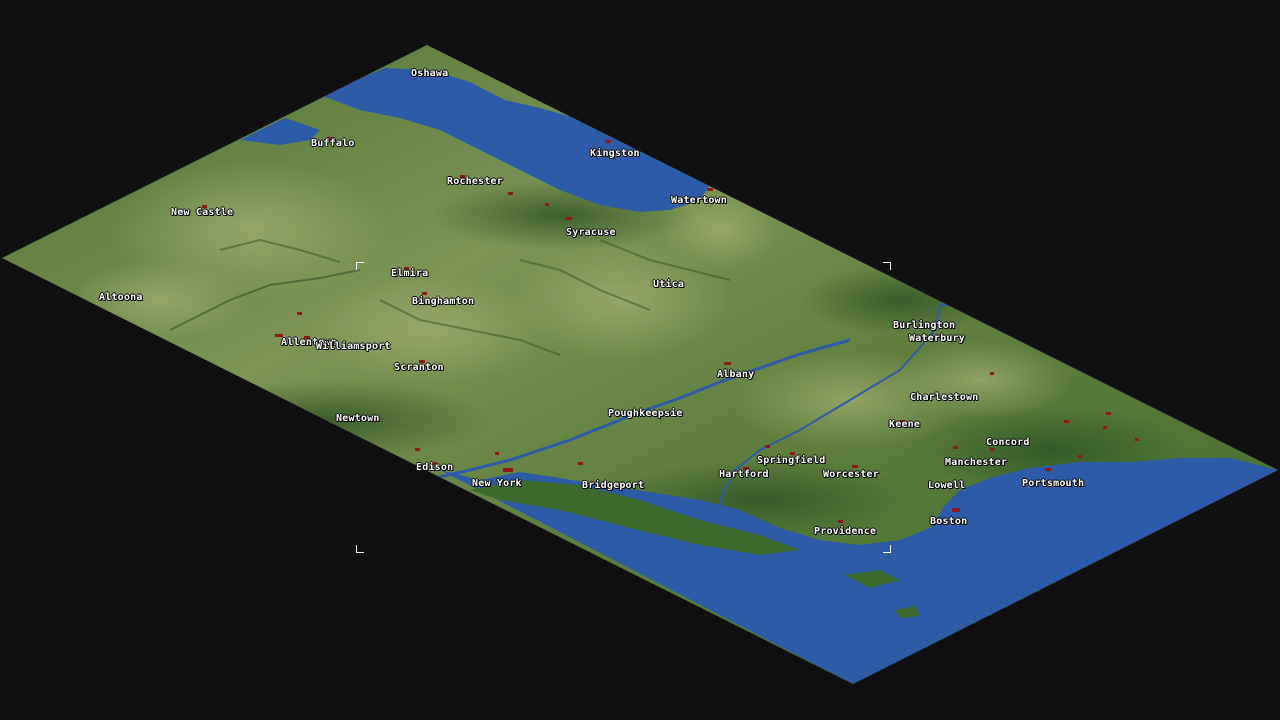 The image size is (1280, 720). Describe the element at coordinates (887, 266) in the screenshot. I see `selection-corner-top-right` at that location.